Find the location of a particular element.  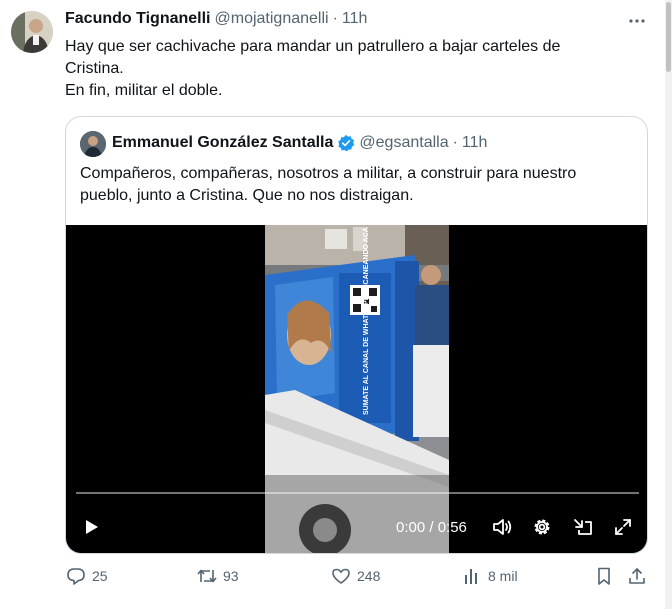

video-progress-bar is located at coordinates (357, 493).